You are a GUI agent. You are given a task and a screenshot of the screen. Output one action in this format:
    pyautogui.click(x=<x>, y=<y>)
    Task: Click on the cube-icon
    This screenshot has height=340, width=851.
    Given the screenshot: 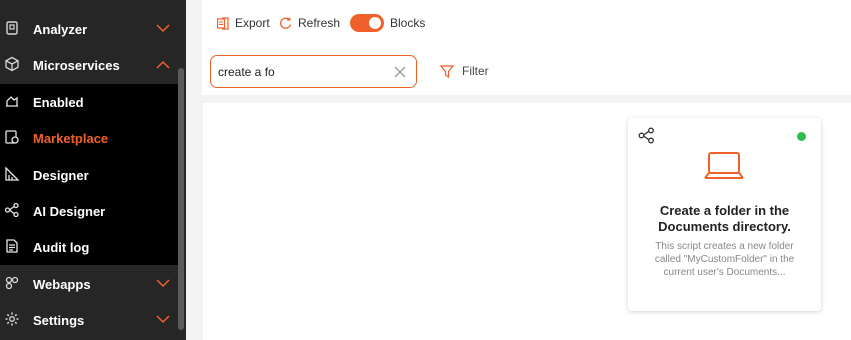 What is the action you would take?
    pyautogui.click(x=12, y=64)
    